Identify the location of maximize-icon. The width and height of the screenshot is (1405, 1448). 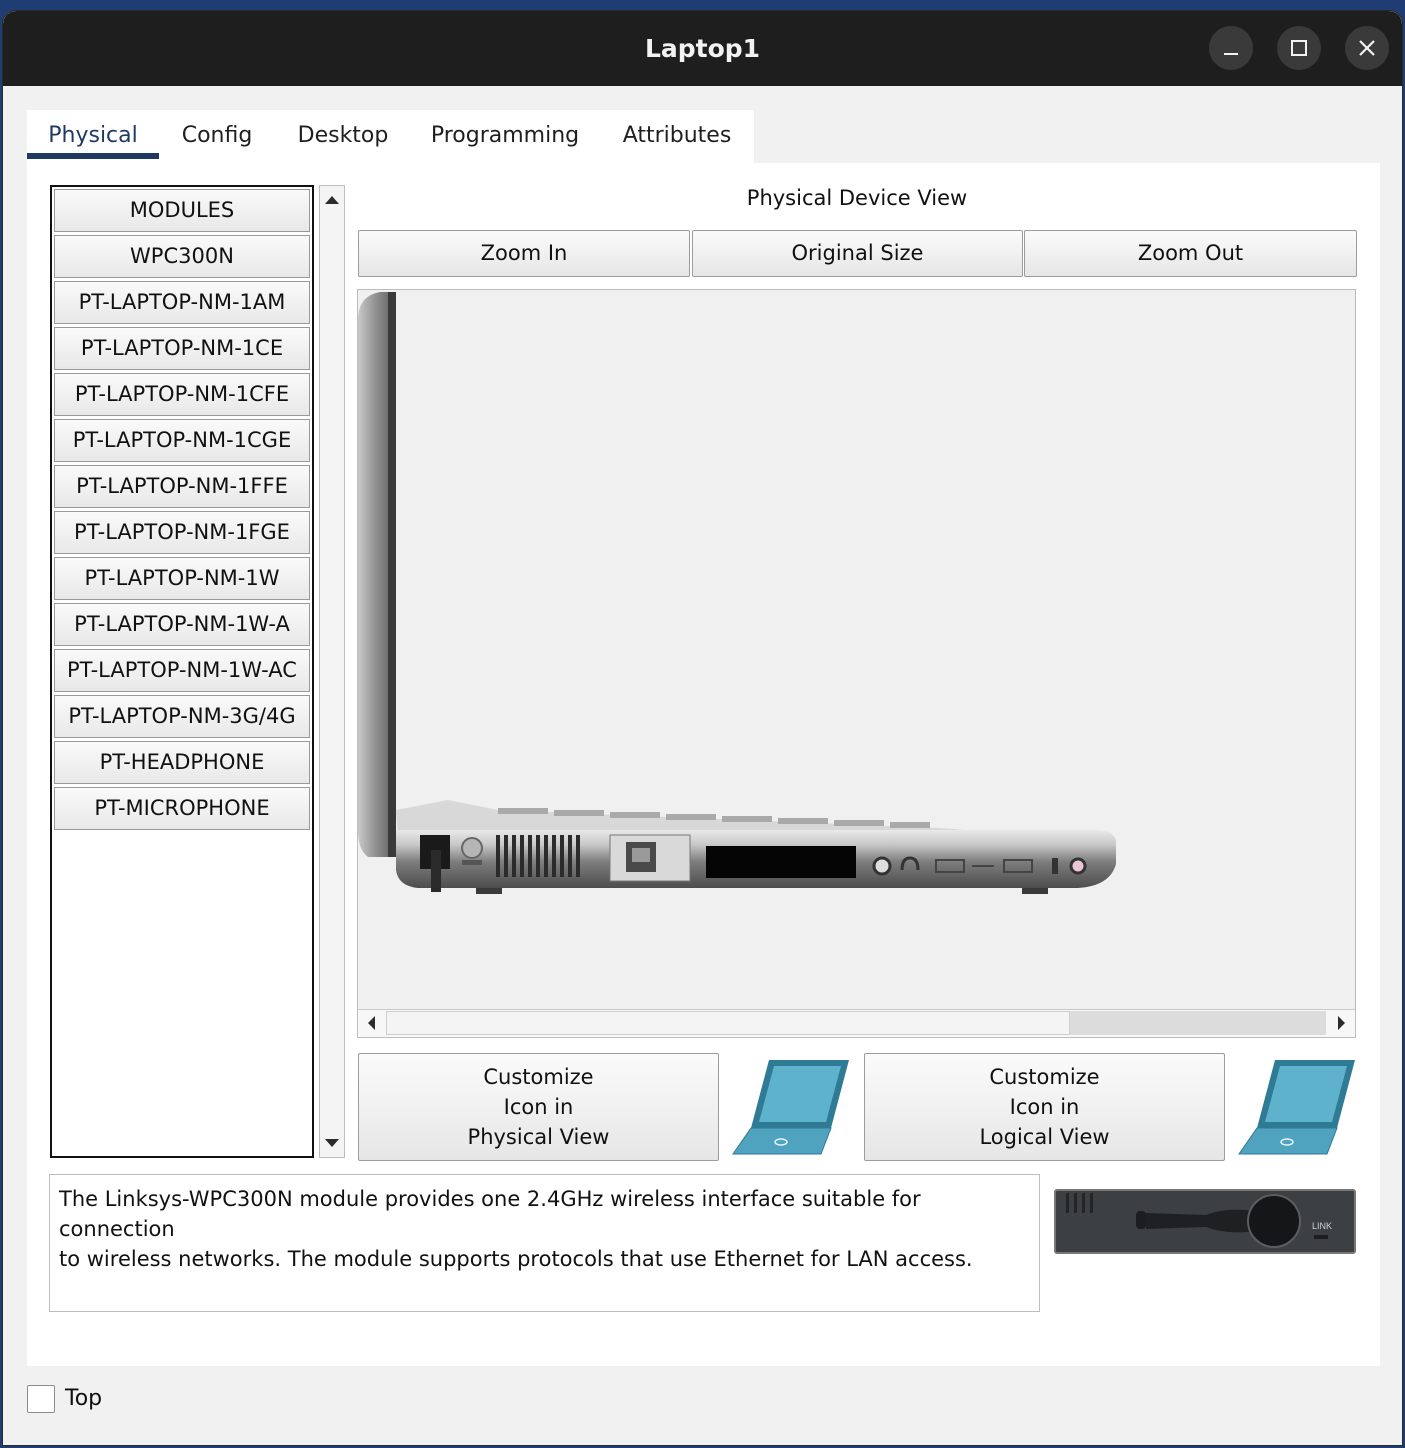
(1299, 48).